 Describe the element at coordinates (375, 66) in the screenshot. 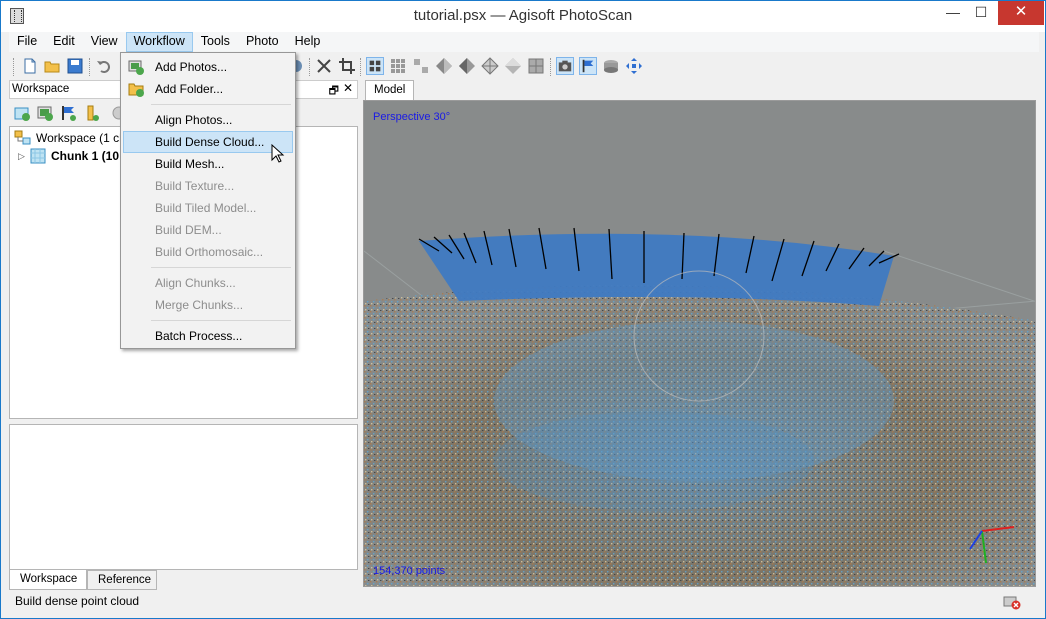

I see `point-cloud-view-icon` at that location.